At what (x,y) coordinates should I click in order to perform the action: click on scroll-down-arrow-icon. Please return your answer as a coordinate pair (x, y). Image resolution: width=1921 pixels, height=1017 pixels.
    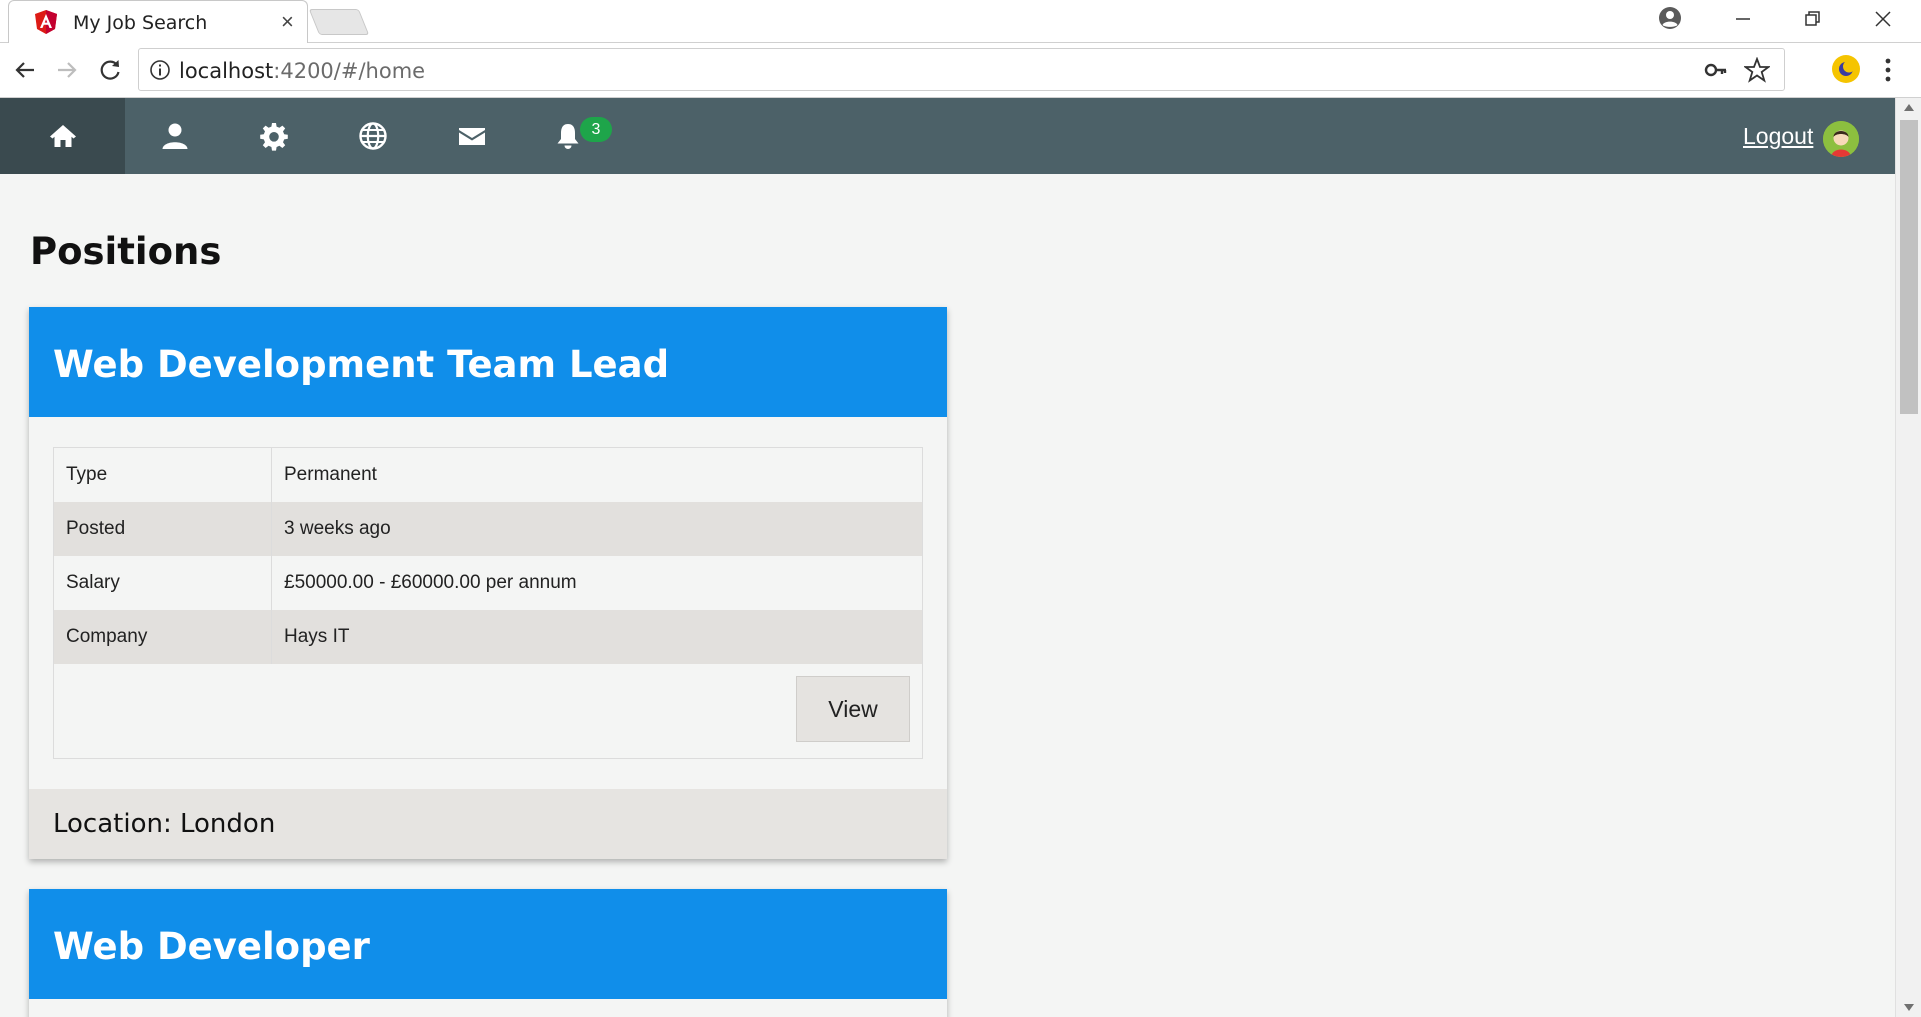
    Looking at the image, I should click on (1909, 1007).